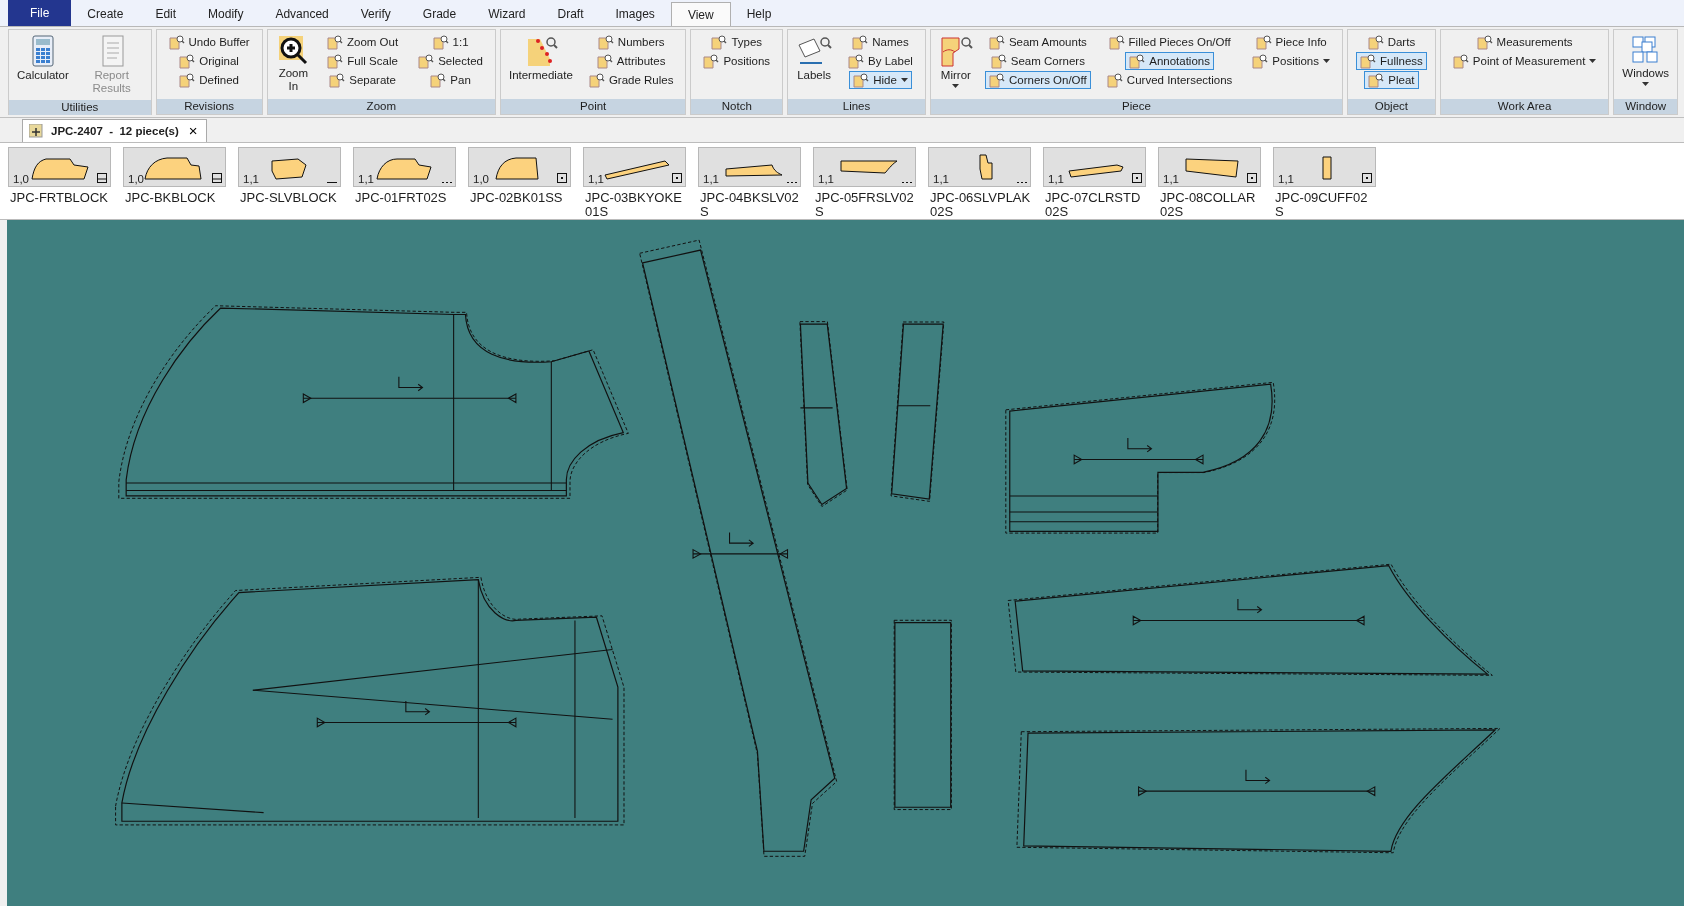  What do you see at coordinates (43, 58) in the screenshot?
I see `ribbon-button: Calculator` at bounding box center [43, 58].